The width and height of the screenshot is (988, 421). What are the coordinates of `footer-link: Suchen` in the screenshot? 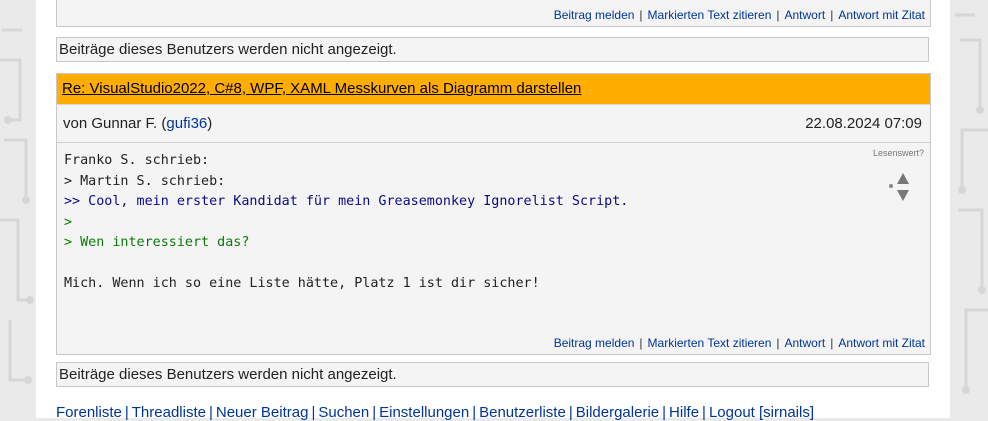 It's located at (343, 412).